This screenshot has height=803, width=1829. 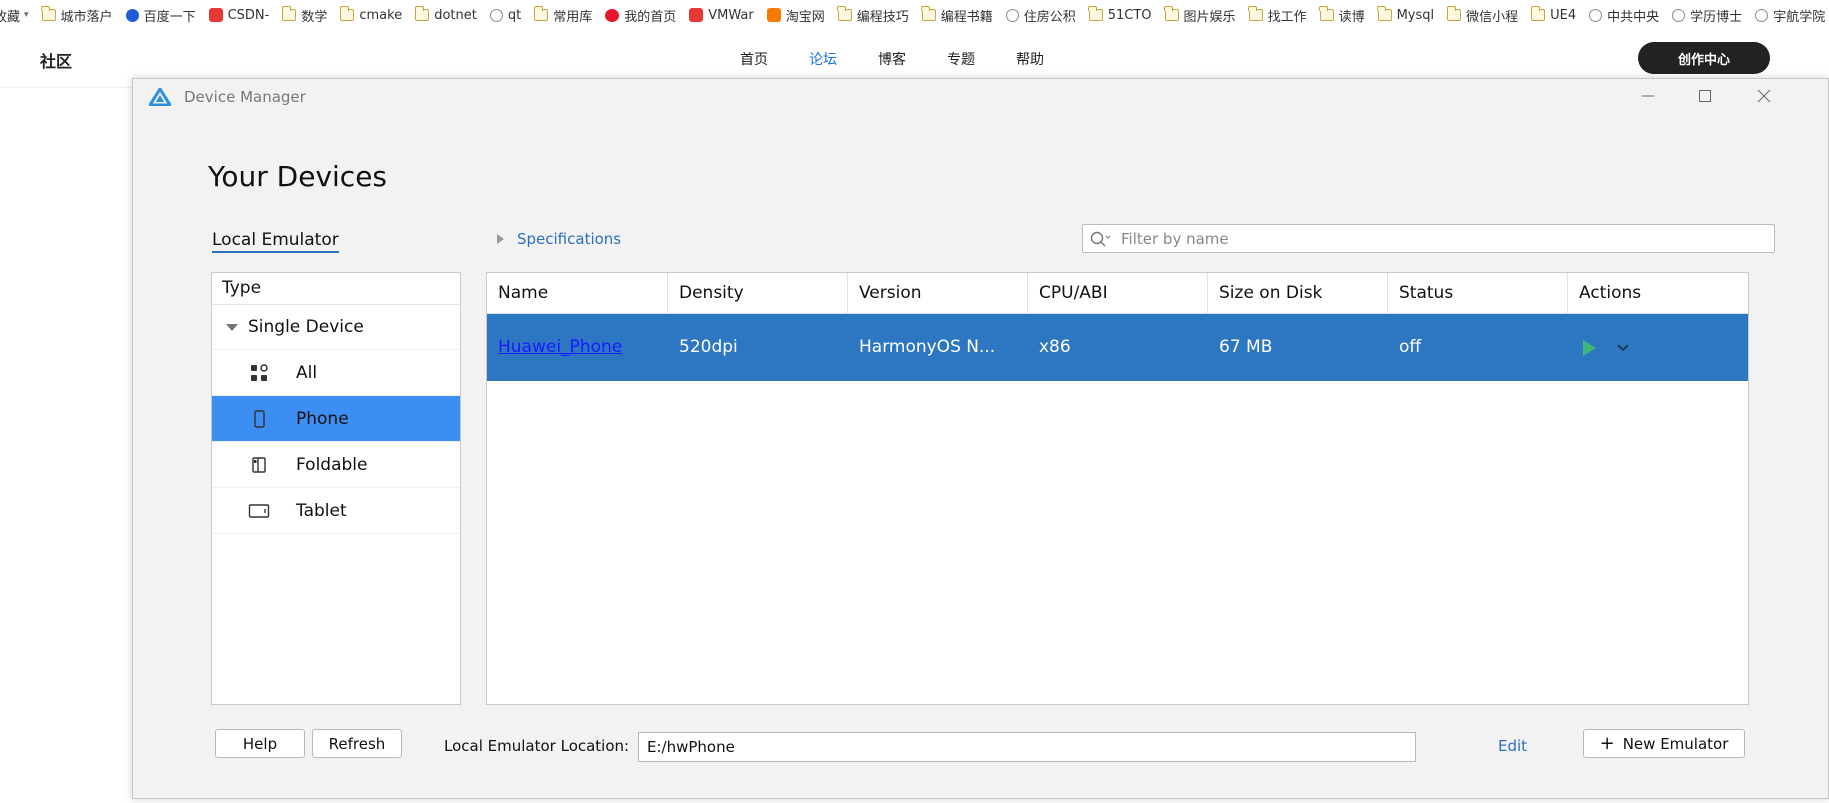 What do you see at coordinates (1478, 293) in the screenshot?
I see `column-header-status: Status` at bounding box center [1478, 293].